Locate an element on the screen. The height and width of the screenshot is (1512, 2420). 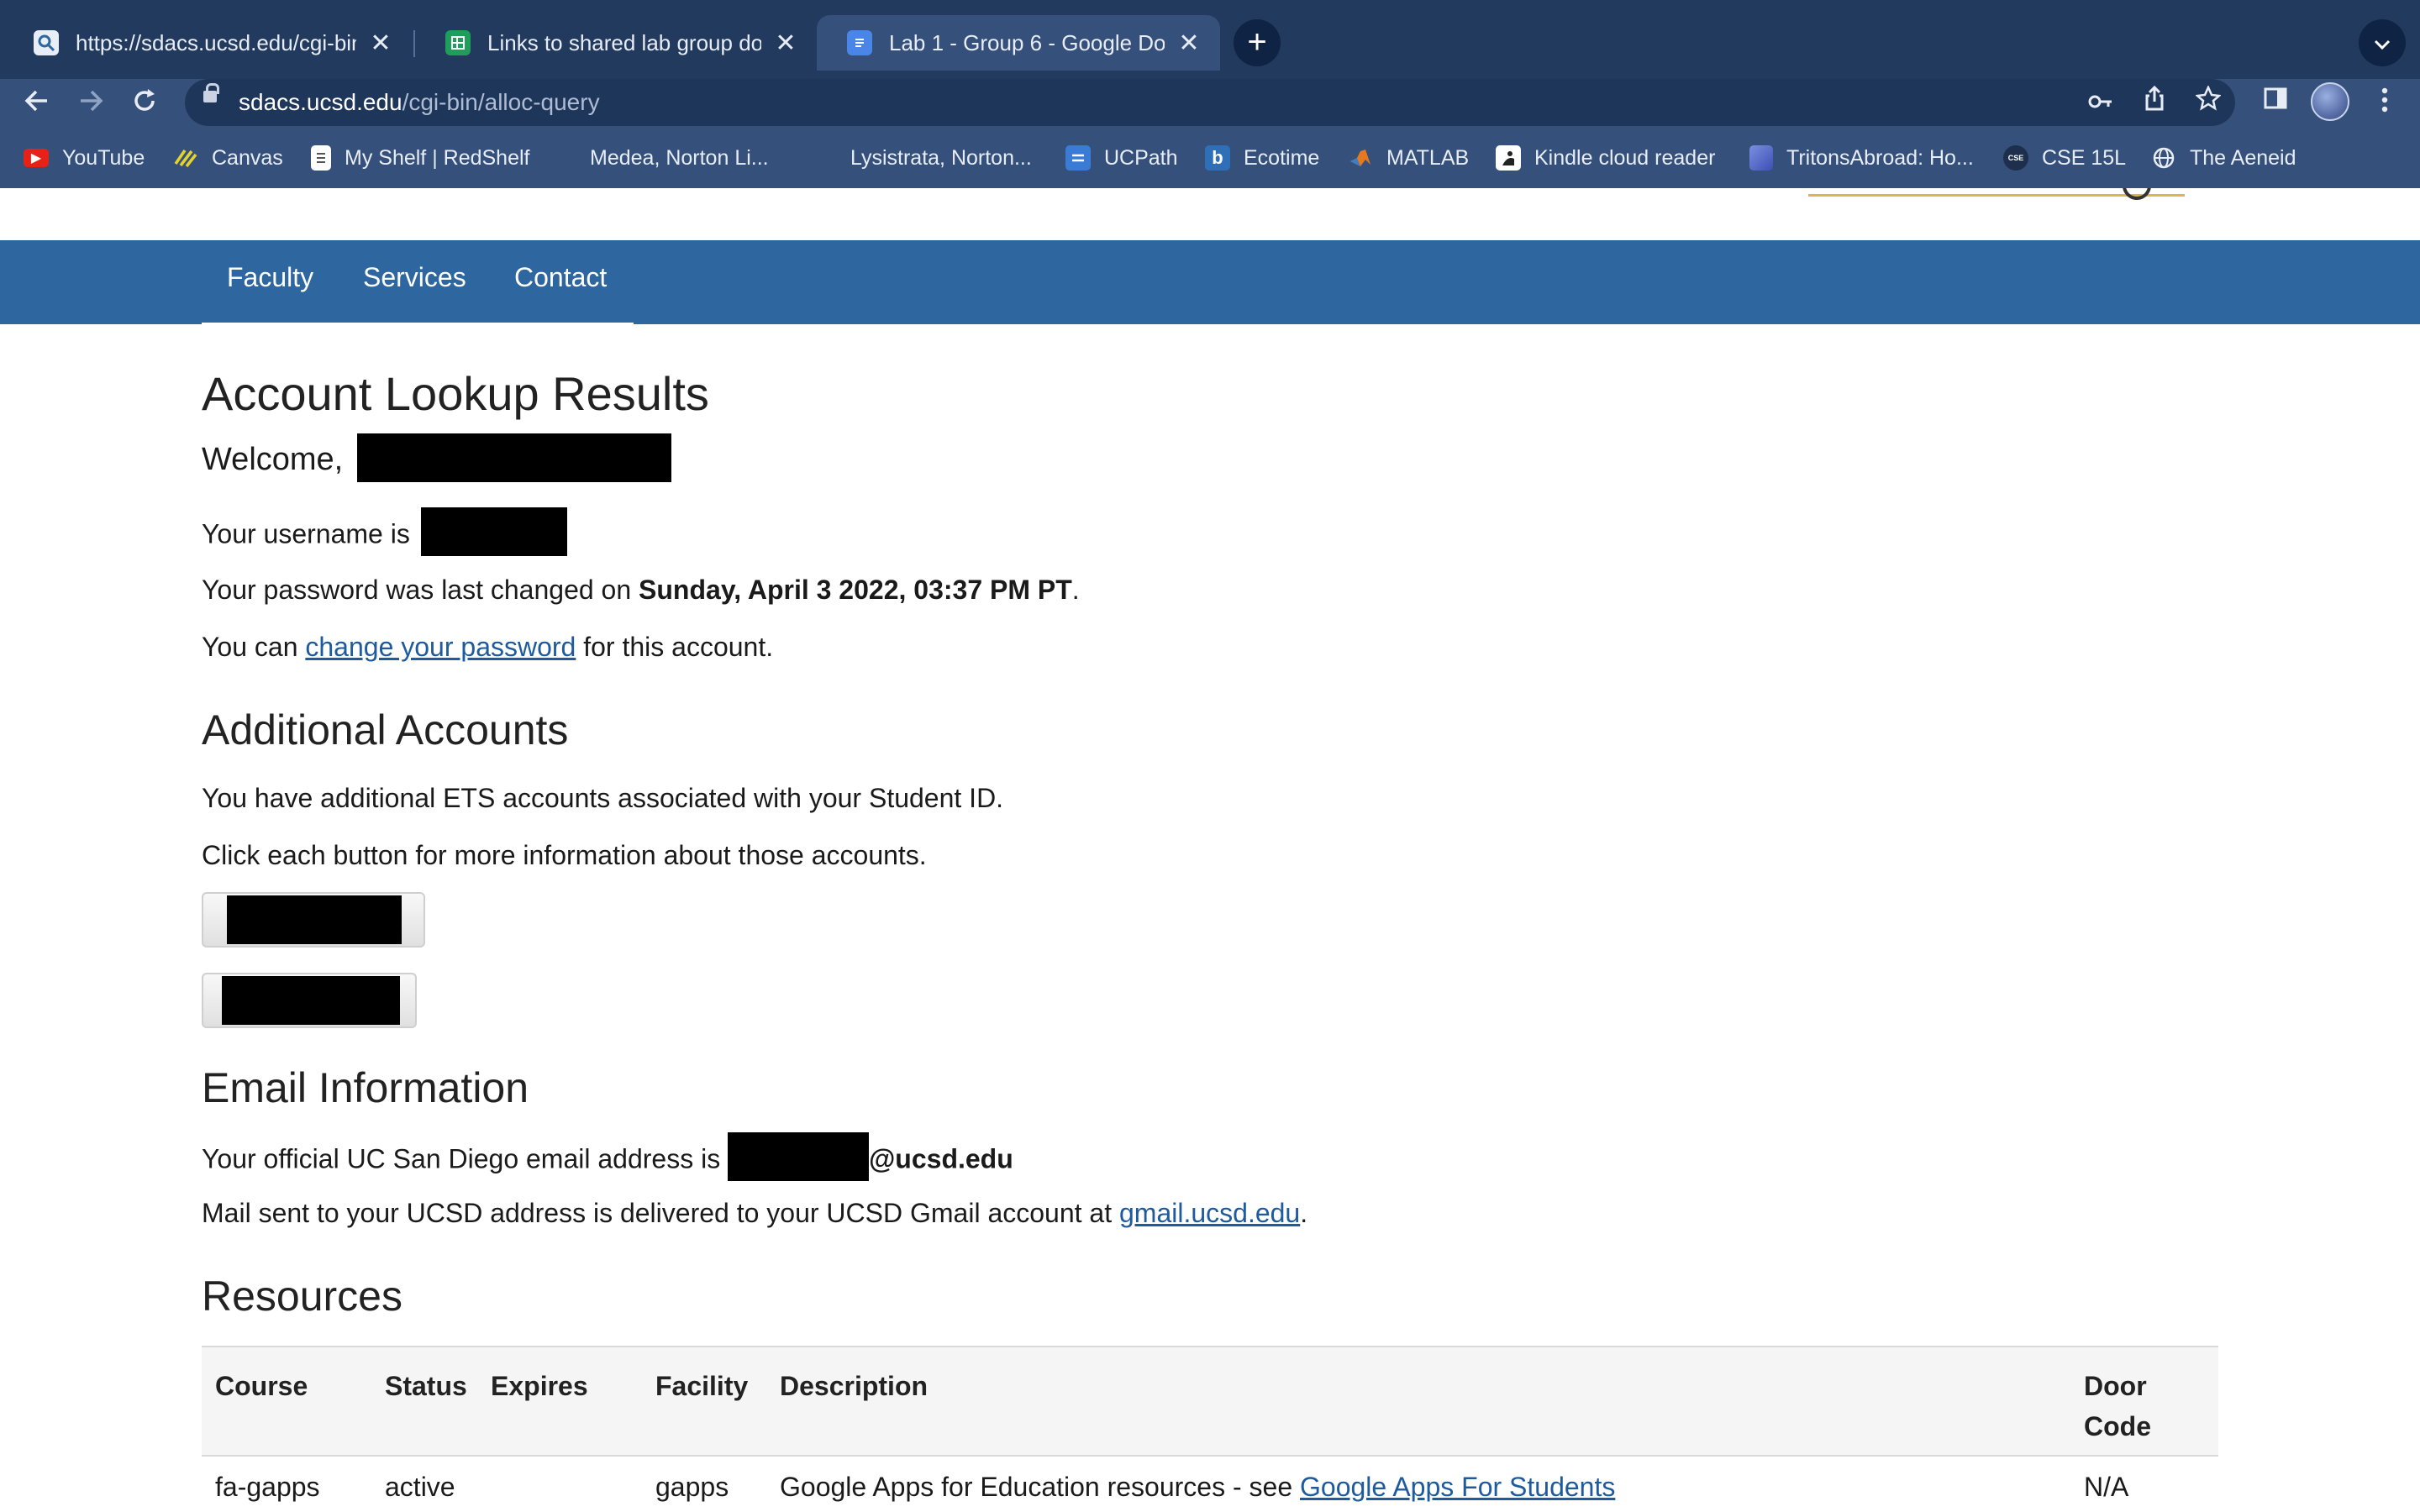
username-line: Your username is is located at coordinates (384, 531).